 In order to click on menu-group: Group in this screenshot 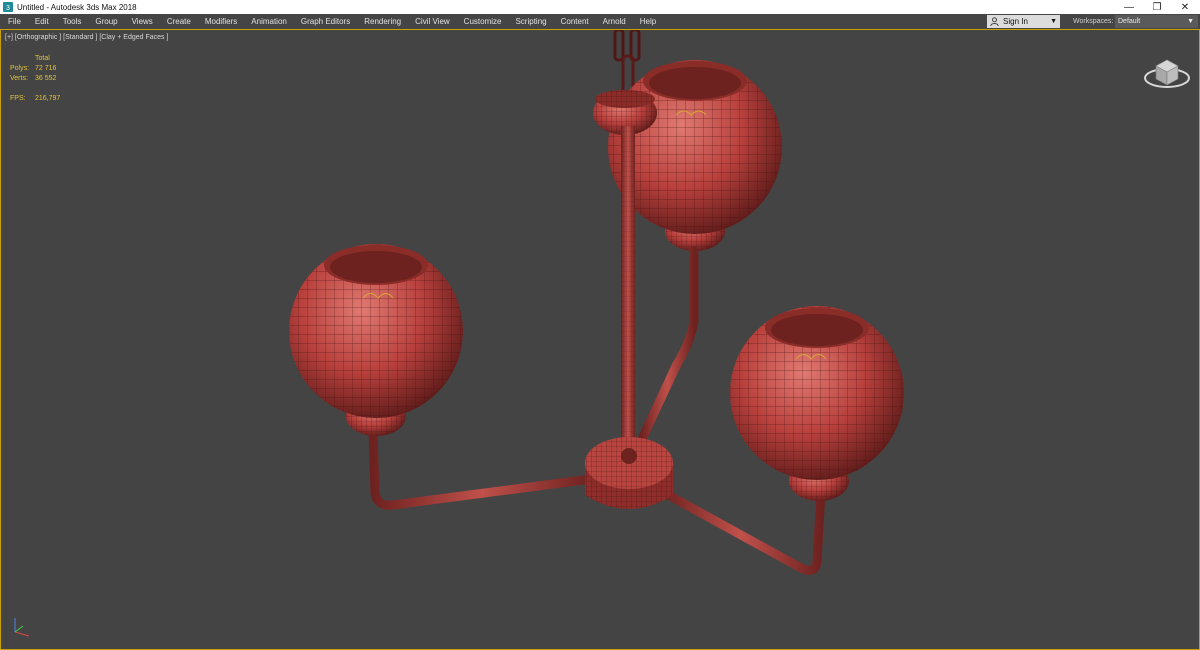, I will do `click(106, 21)`.